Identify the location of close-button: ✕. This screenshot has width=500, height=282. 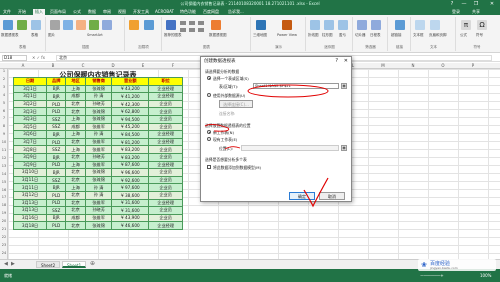
(492, 4).